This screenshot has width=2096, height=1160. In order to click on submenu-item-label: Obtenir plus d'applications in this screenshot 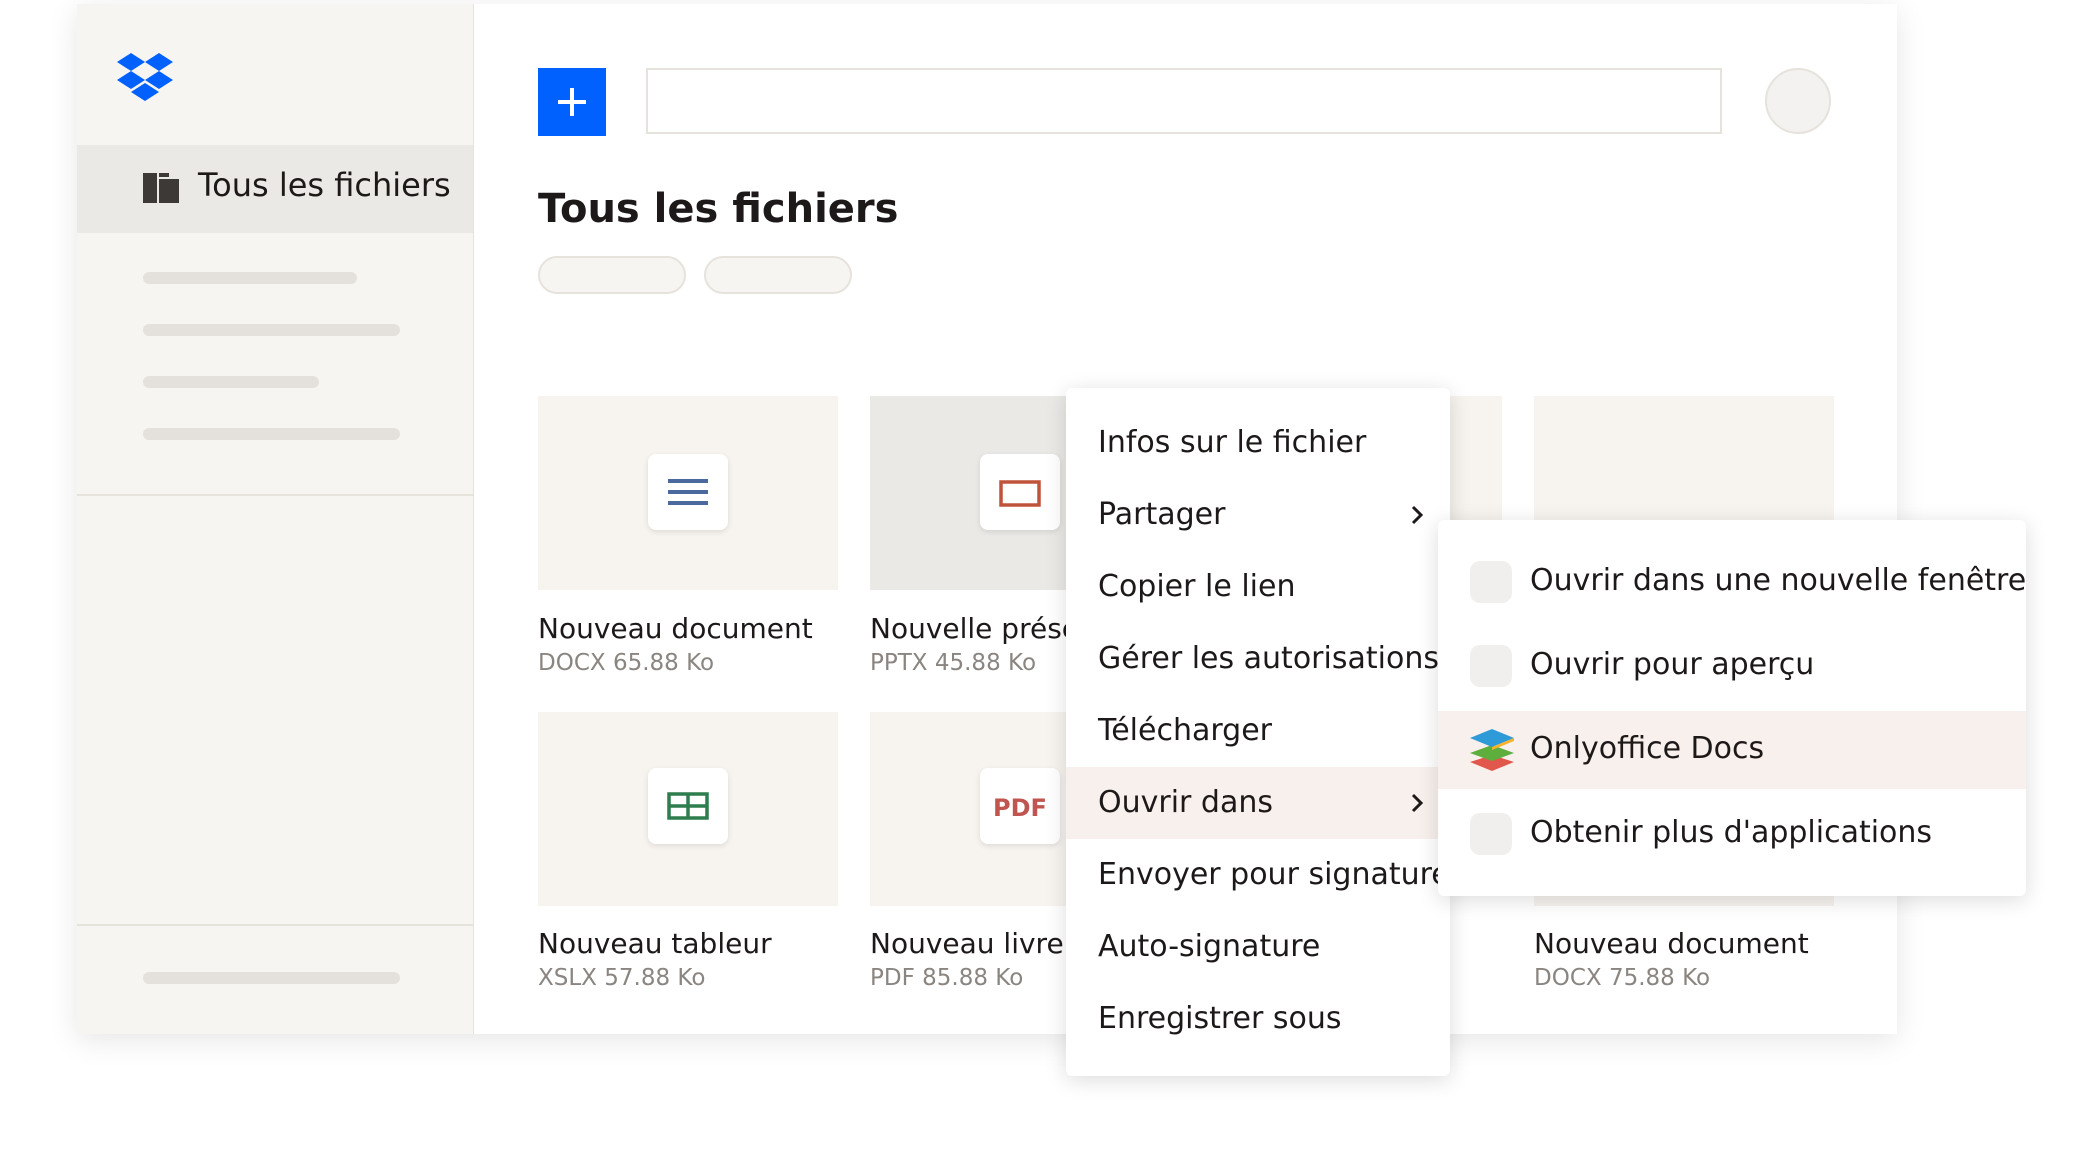, I will do `click(1731, 832)`.